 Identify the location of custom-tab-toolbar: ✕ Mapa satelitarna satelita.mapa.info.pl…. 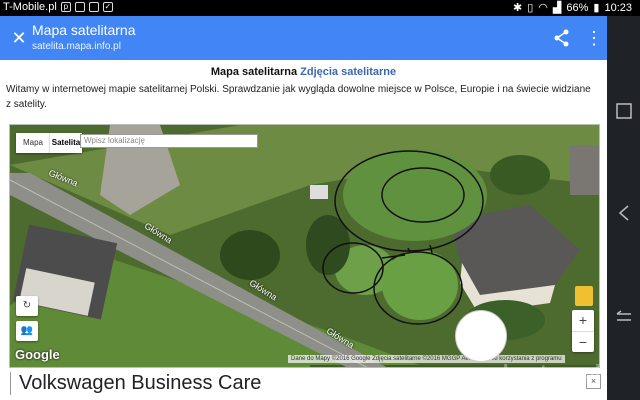
(303, 38).